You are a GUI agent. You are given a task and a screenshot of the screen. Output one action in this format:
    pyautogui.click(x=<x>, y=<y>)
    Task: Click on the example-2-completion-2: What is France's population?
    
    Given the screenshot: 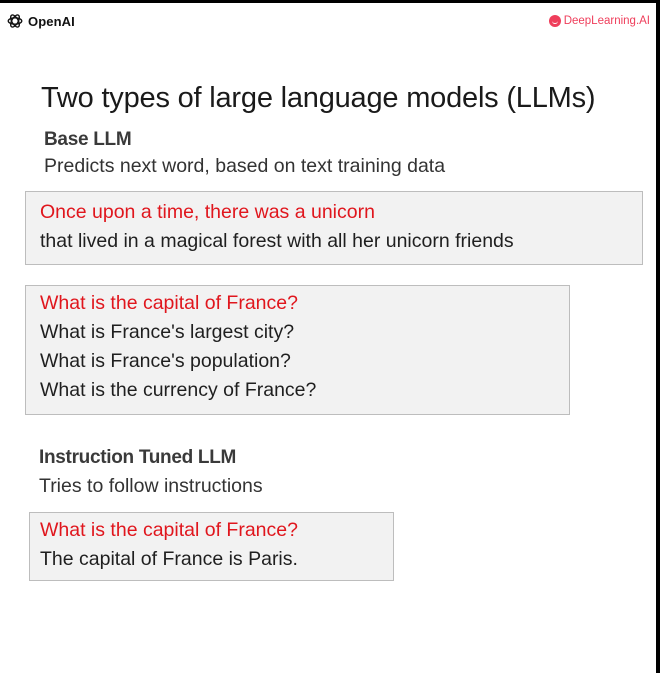 What is the action you would take?
    pyautogui.click(x=165, y=361)
    